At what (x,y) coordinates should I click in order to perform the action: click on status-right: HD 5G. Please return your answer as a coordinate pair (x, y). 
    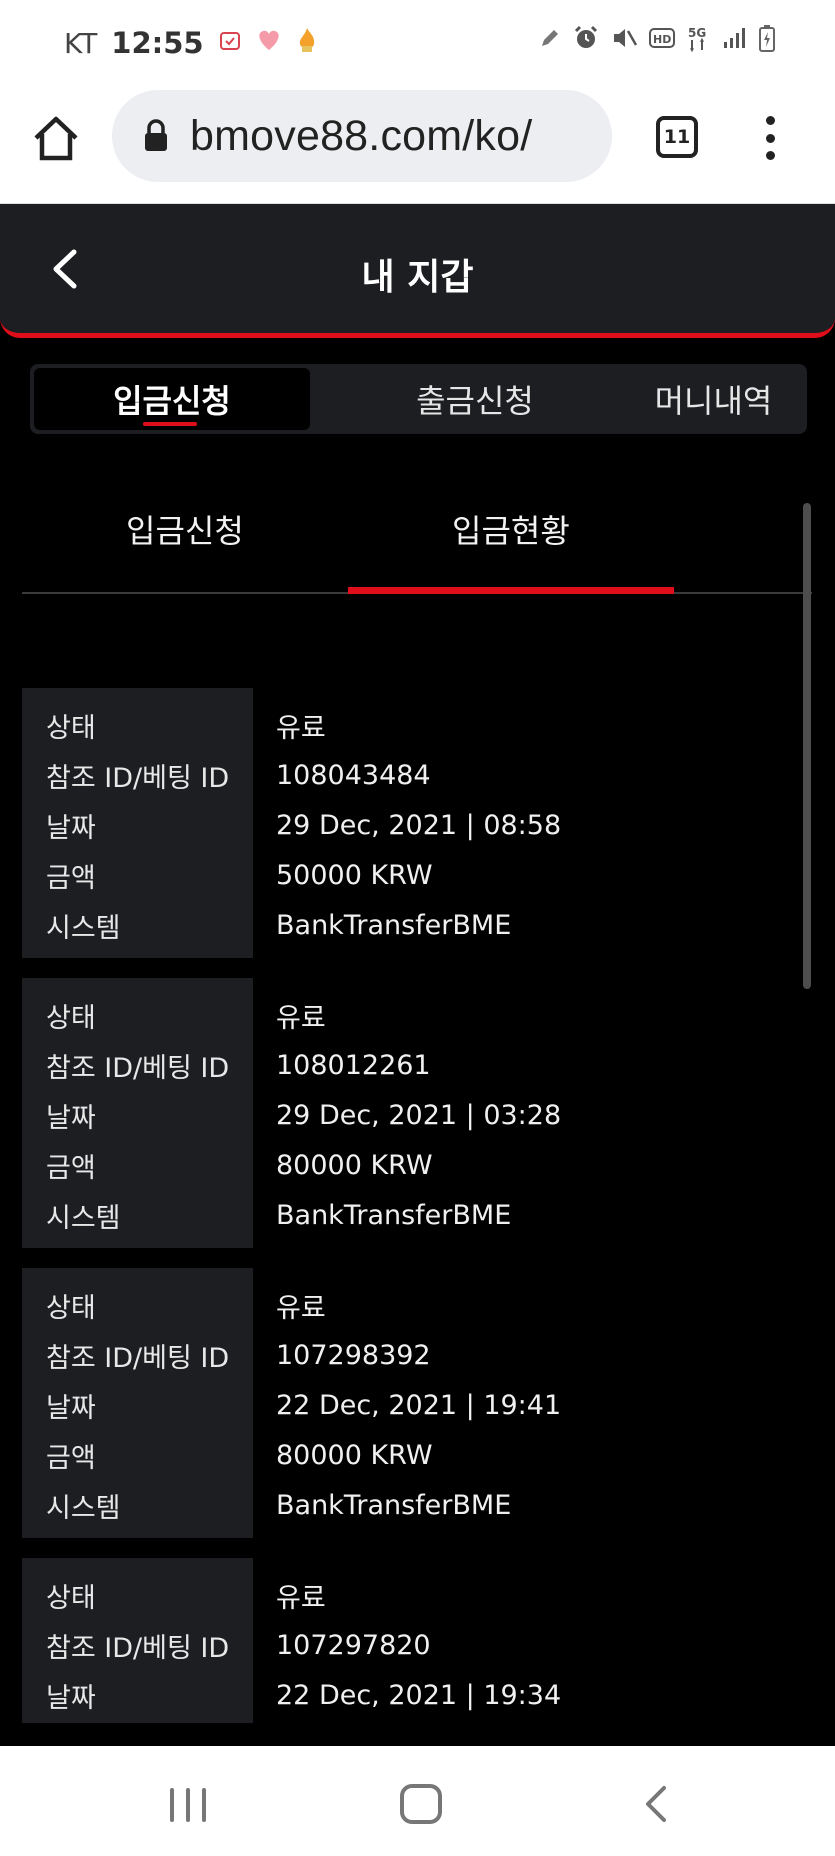
    Looking at the image, I should click on (657, 41).